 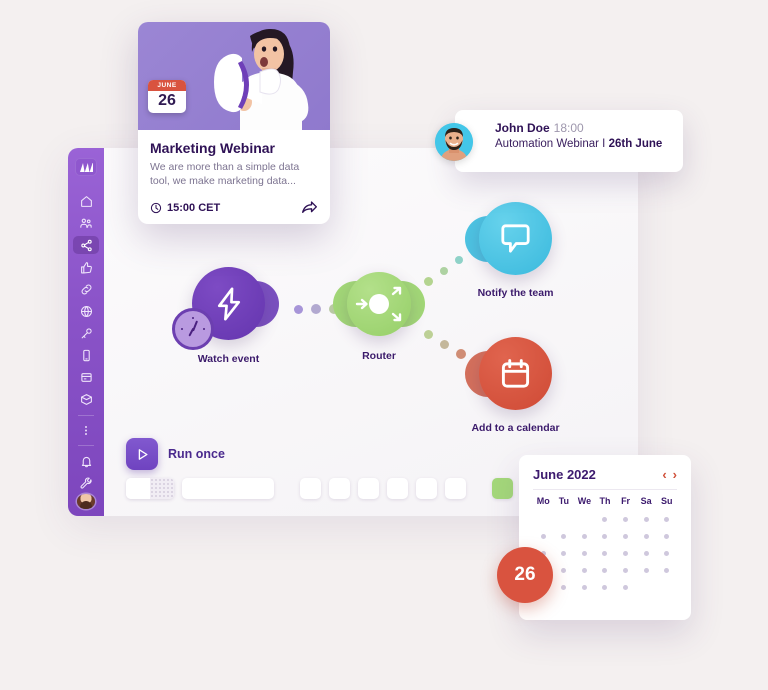 I want to click on watch-event-circle, so click(x=218, y=308).